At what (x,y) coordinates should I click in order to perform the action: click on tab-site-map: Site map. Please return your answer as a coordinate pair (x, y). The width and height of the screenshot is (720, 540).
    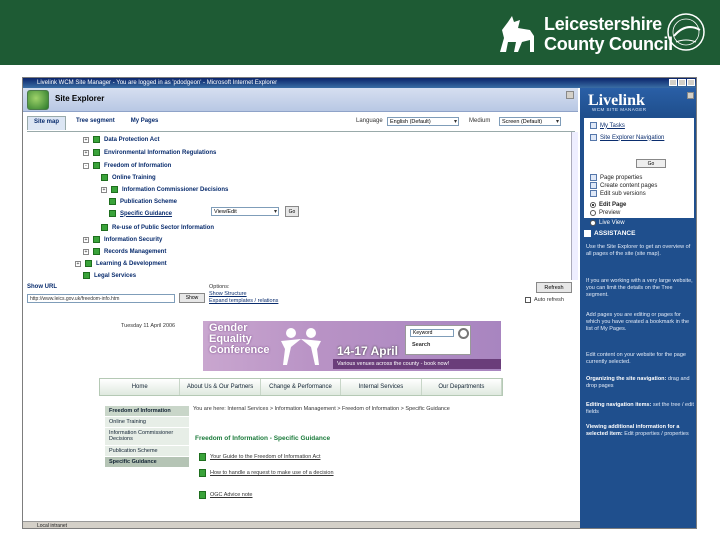
    Looking at the image, I should click on (47, 123).